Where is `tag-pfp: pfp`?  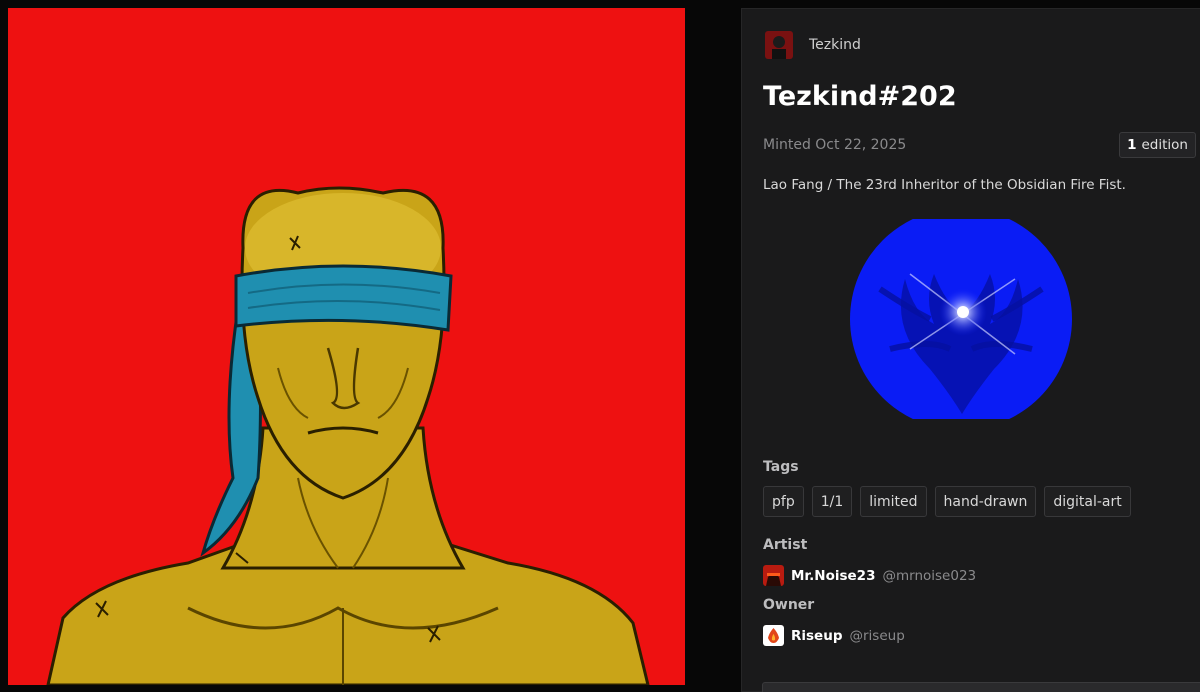
tag-pfp: pfp is located at coordinates (783, 501).